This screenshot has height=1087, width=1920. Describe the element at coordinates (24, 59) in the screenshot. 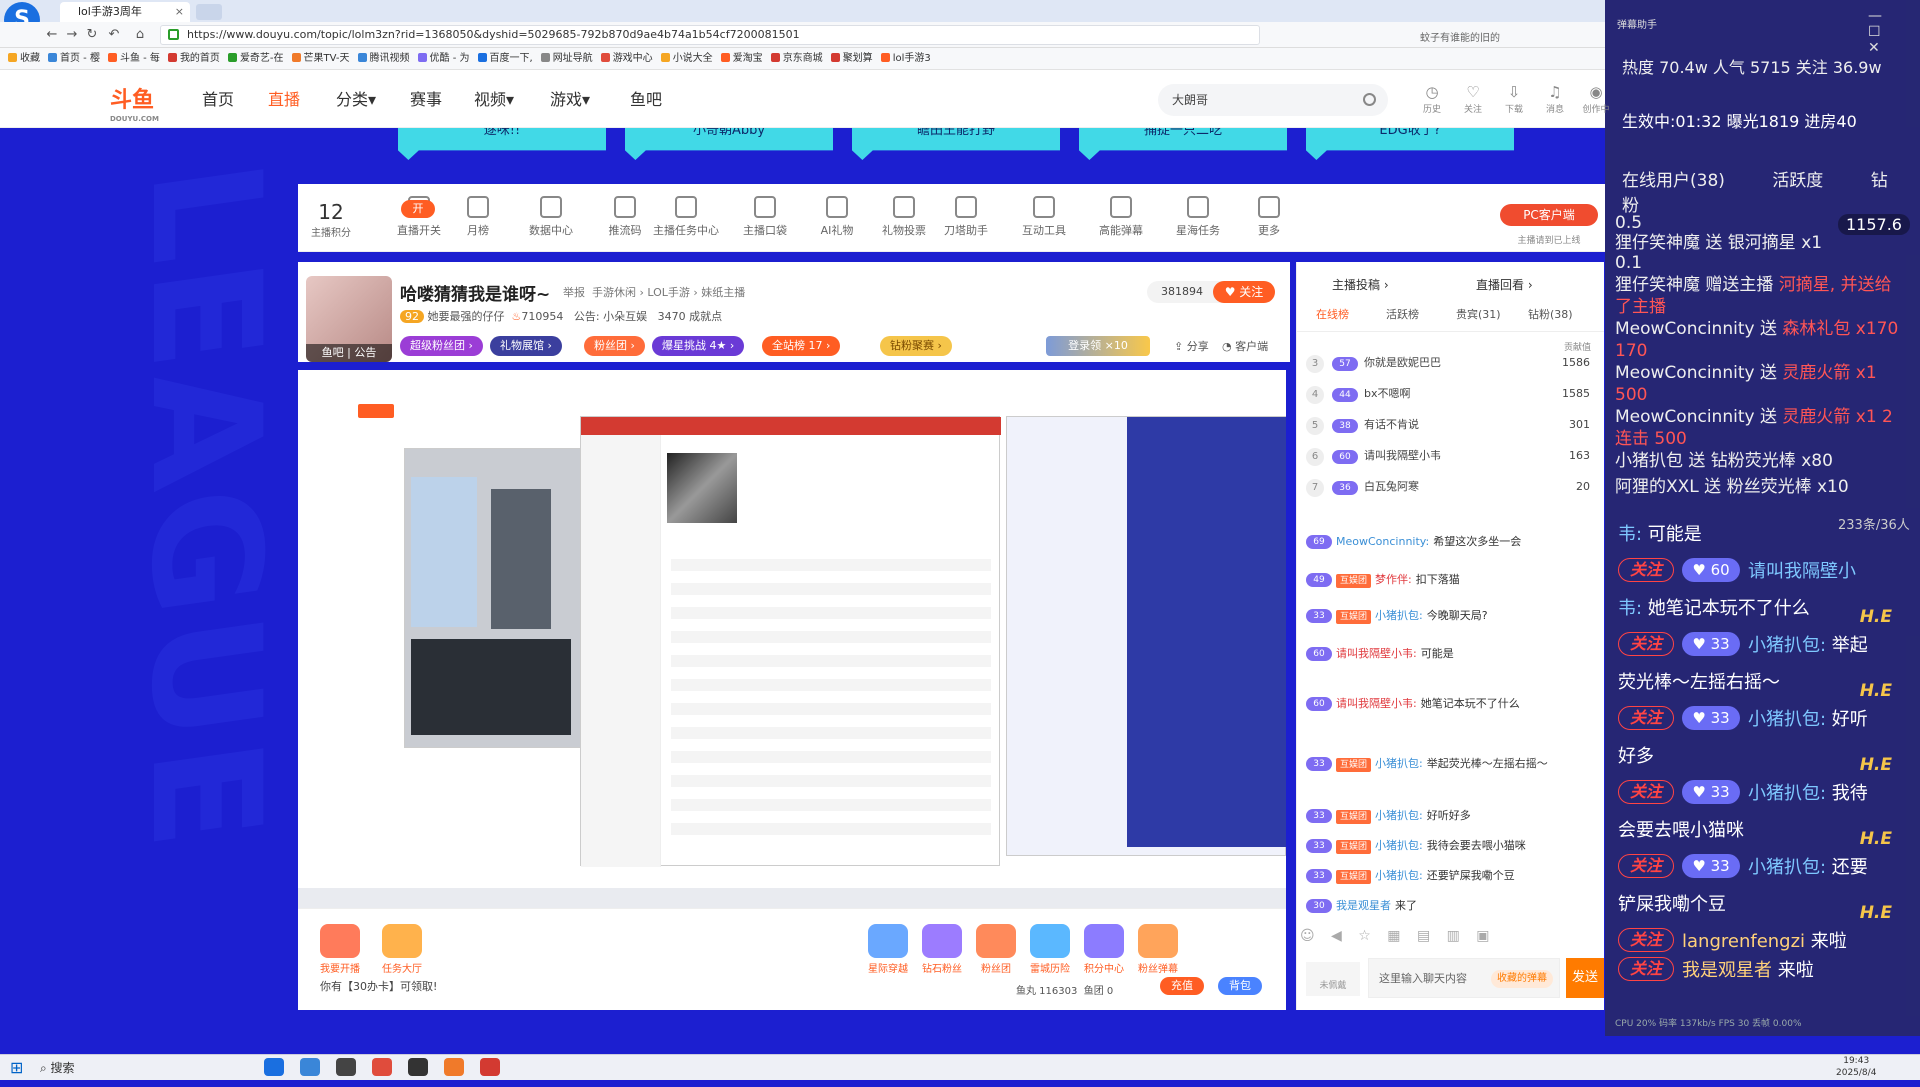

I see `bookmark-item: 收藏` at that location.